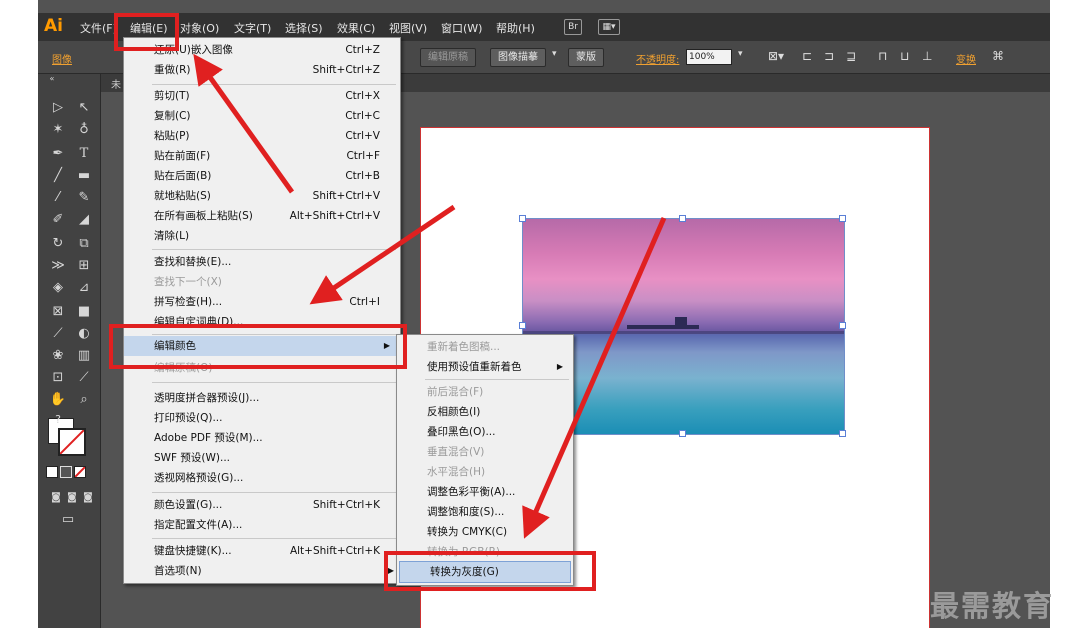 This screenshot has height=640, width=1077. I want to click on arrow-to-edit-colors, so click(382, 254).